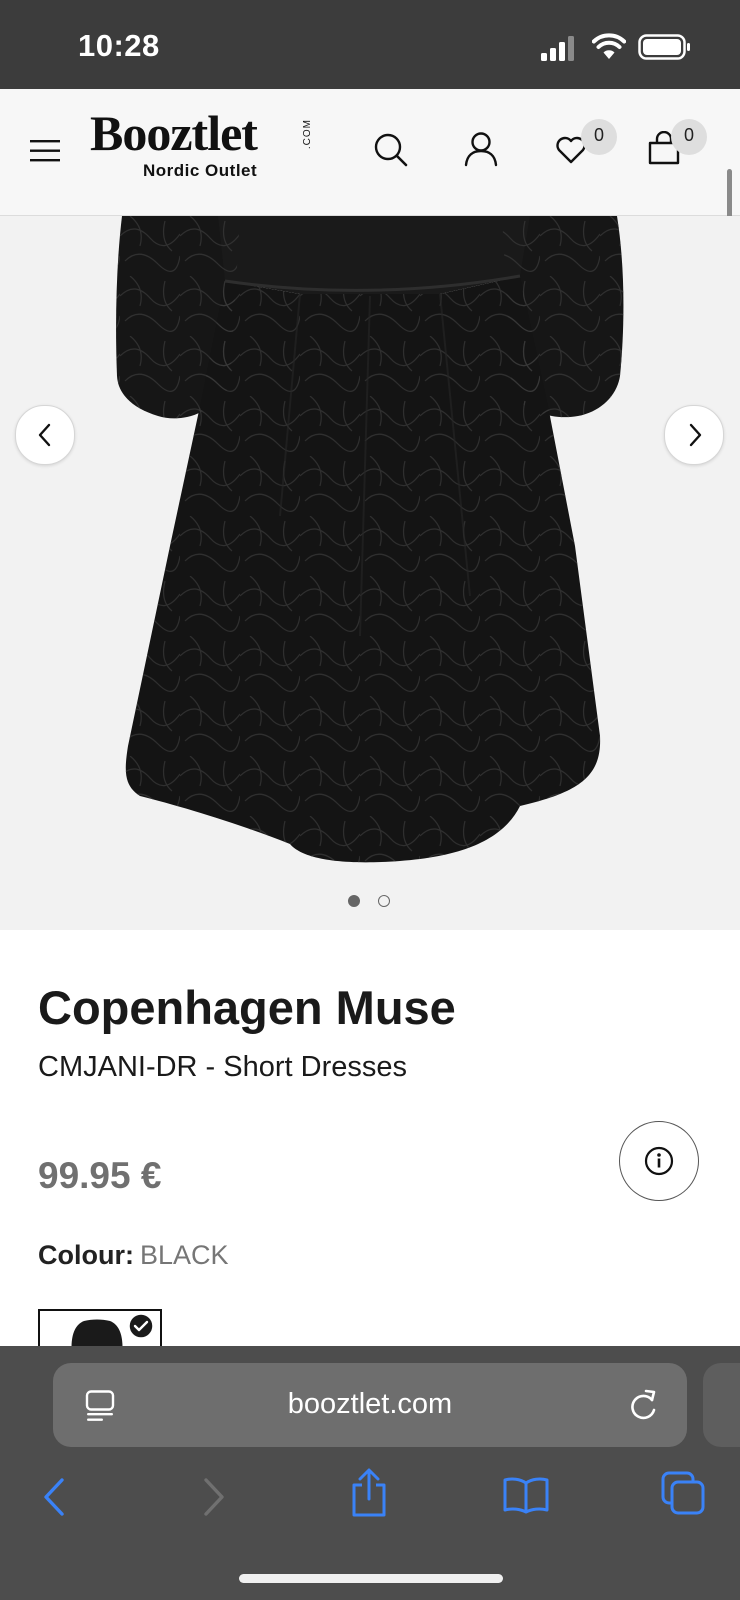  I want to click on forward-icon, so click(213, 1497).